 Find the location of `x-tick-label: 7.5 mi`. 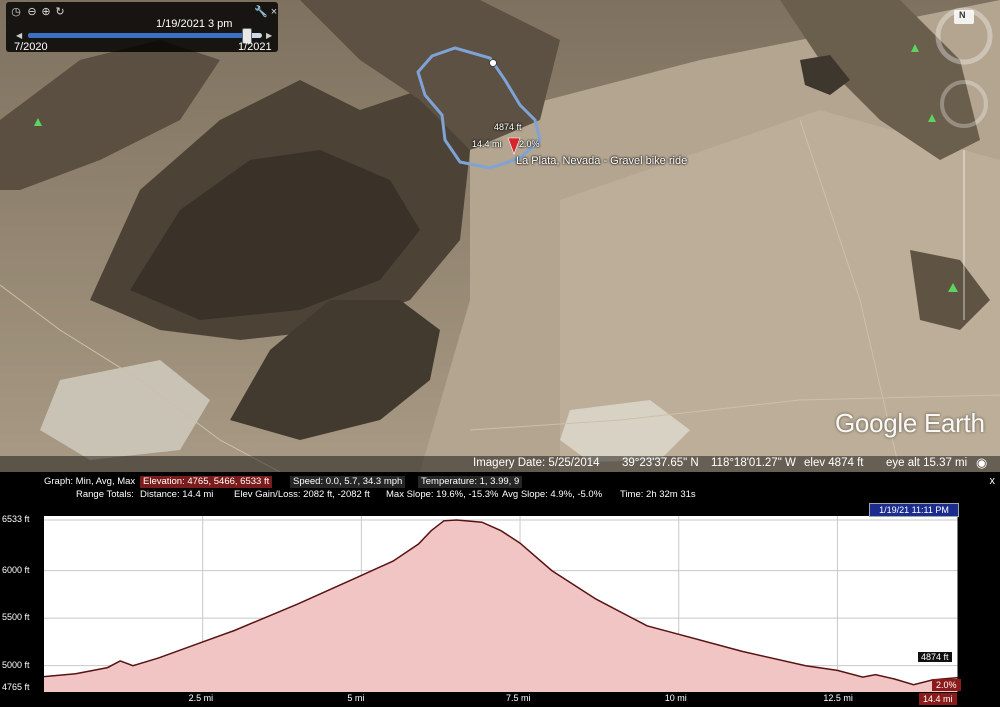

x-tick-label: 7.5 mi is located at coordinates (518, 698).